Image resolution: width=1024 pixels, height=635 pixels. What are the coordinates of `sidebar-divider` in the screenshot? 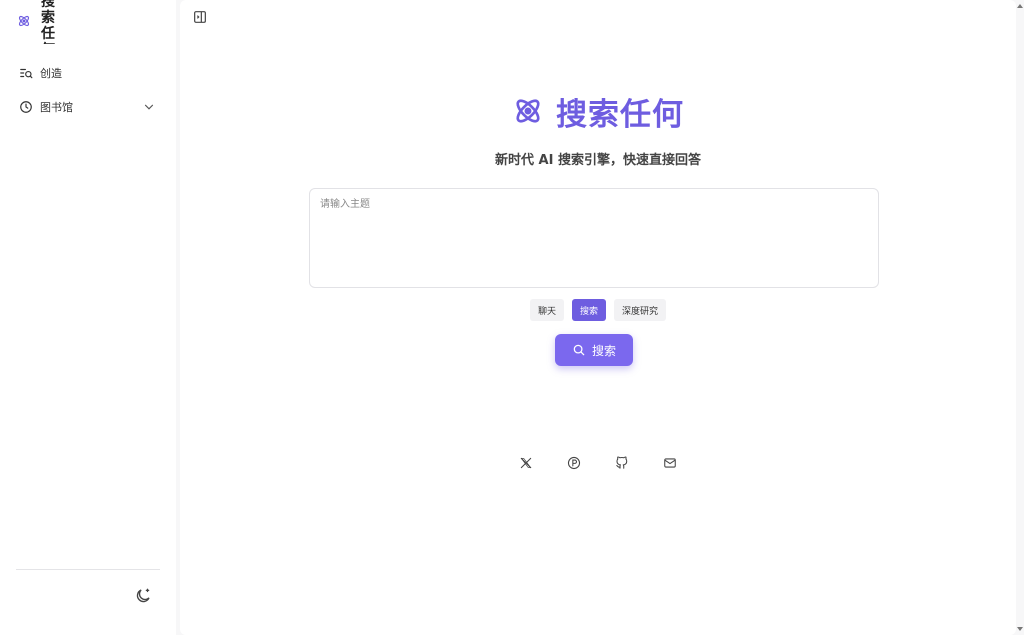 It's located at (88, 569).